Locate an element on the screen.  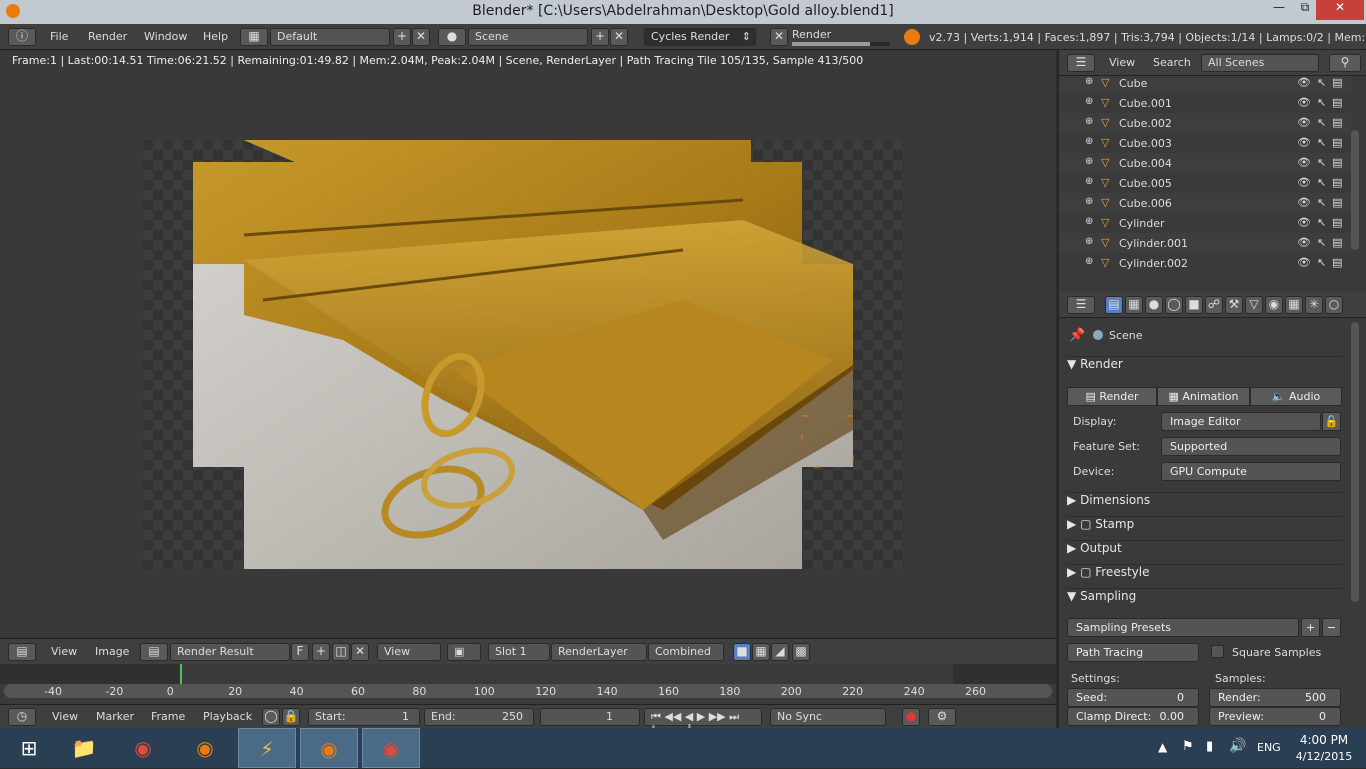
sync-select: No Sync is located at coordinates (828, 717).